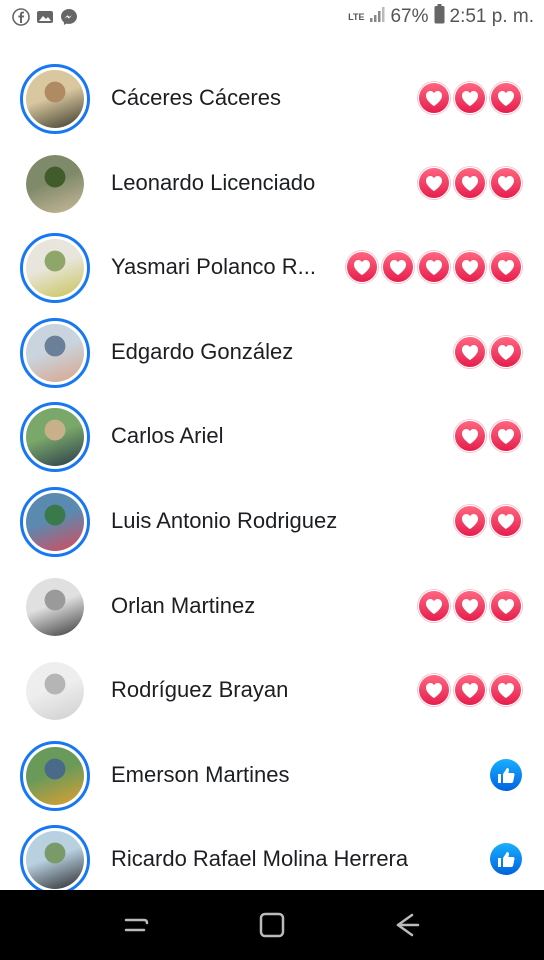  I want to click on list-item: Edgardo González, so click(272, 352).